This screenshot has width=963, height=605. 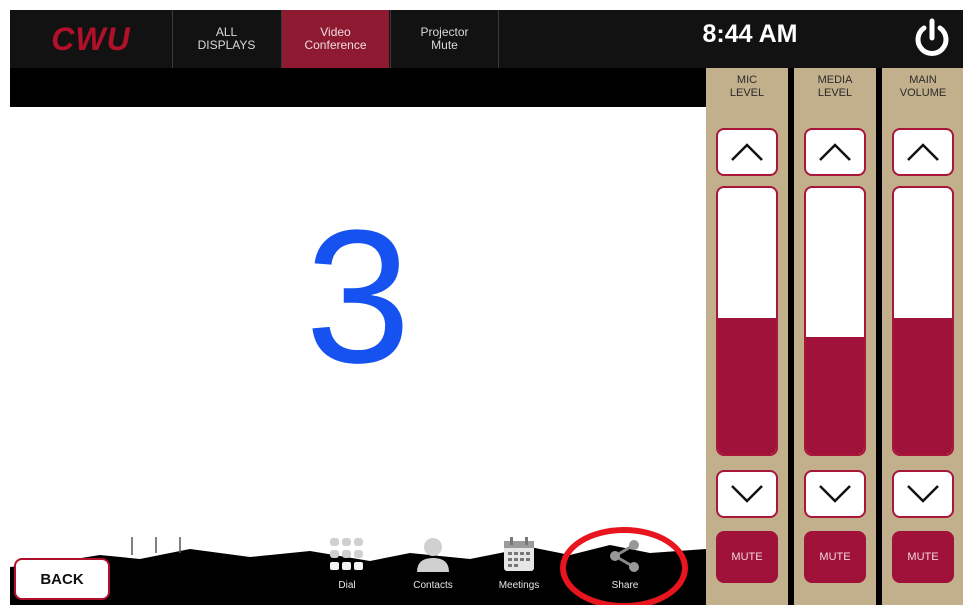 I want to click on media-level-label: MEDIA LEVEL, so click(x=835, y=86).